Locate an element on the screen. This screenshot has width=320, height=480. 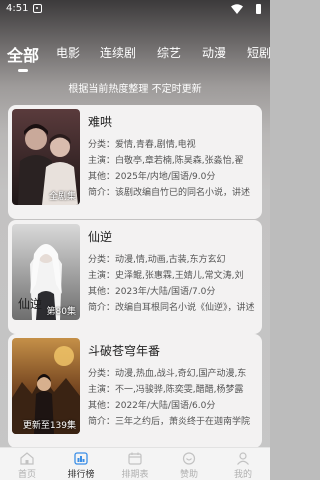
episode-badge: 更新至139集 is located at coordinates (49, 426).